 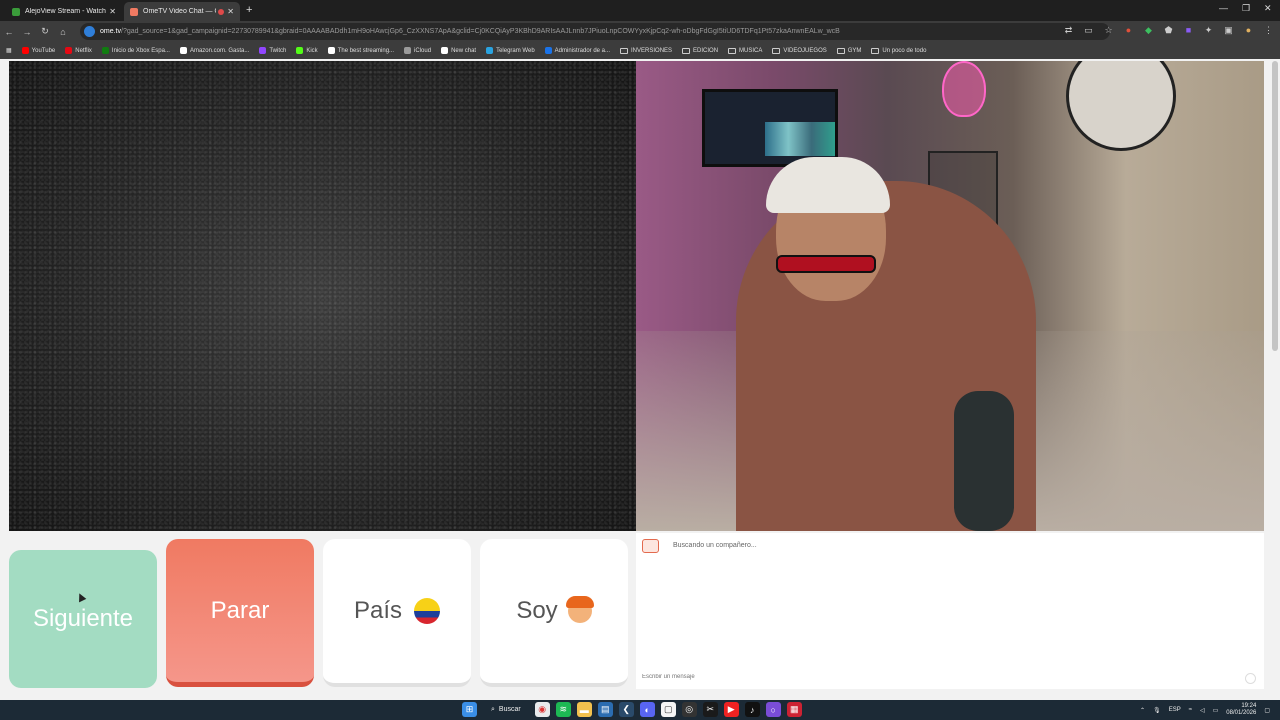 I want to click on store-icon: ▤, so click(x=605, y=709).